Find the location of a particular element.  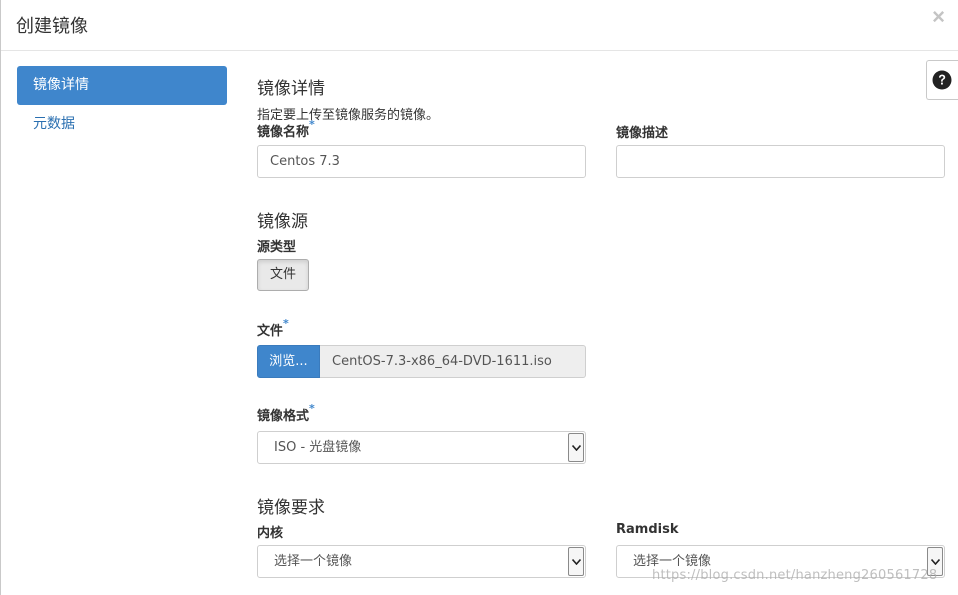

image-format-label: 镜像格式* is located at coordinates (286, 413).